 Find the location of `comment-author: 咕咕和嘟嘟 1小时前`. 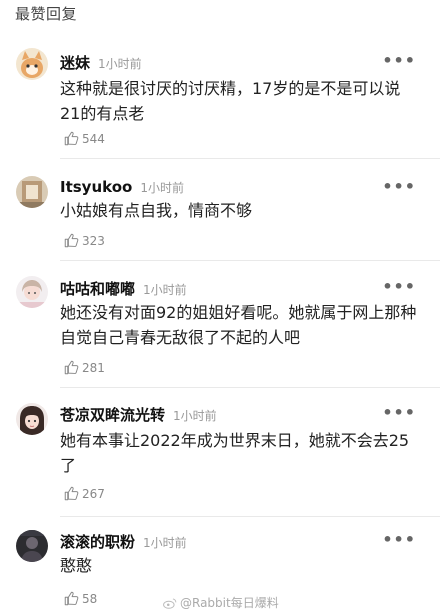

comment-author: 咕咕和嘟嘟 1小时前 is located at coordinates (123, 288).